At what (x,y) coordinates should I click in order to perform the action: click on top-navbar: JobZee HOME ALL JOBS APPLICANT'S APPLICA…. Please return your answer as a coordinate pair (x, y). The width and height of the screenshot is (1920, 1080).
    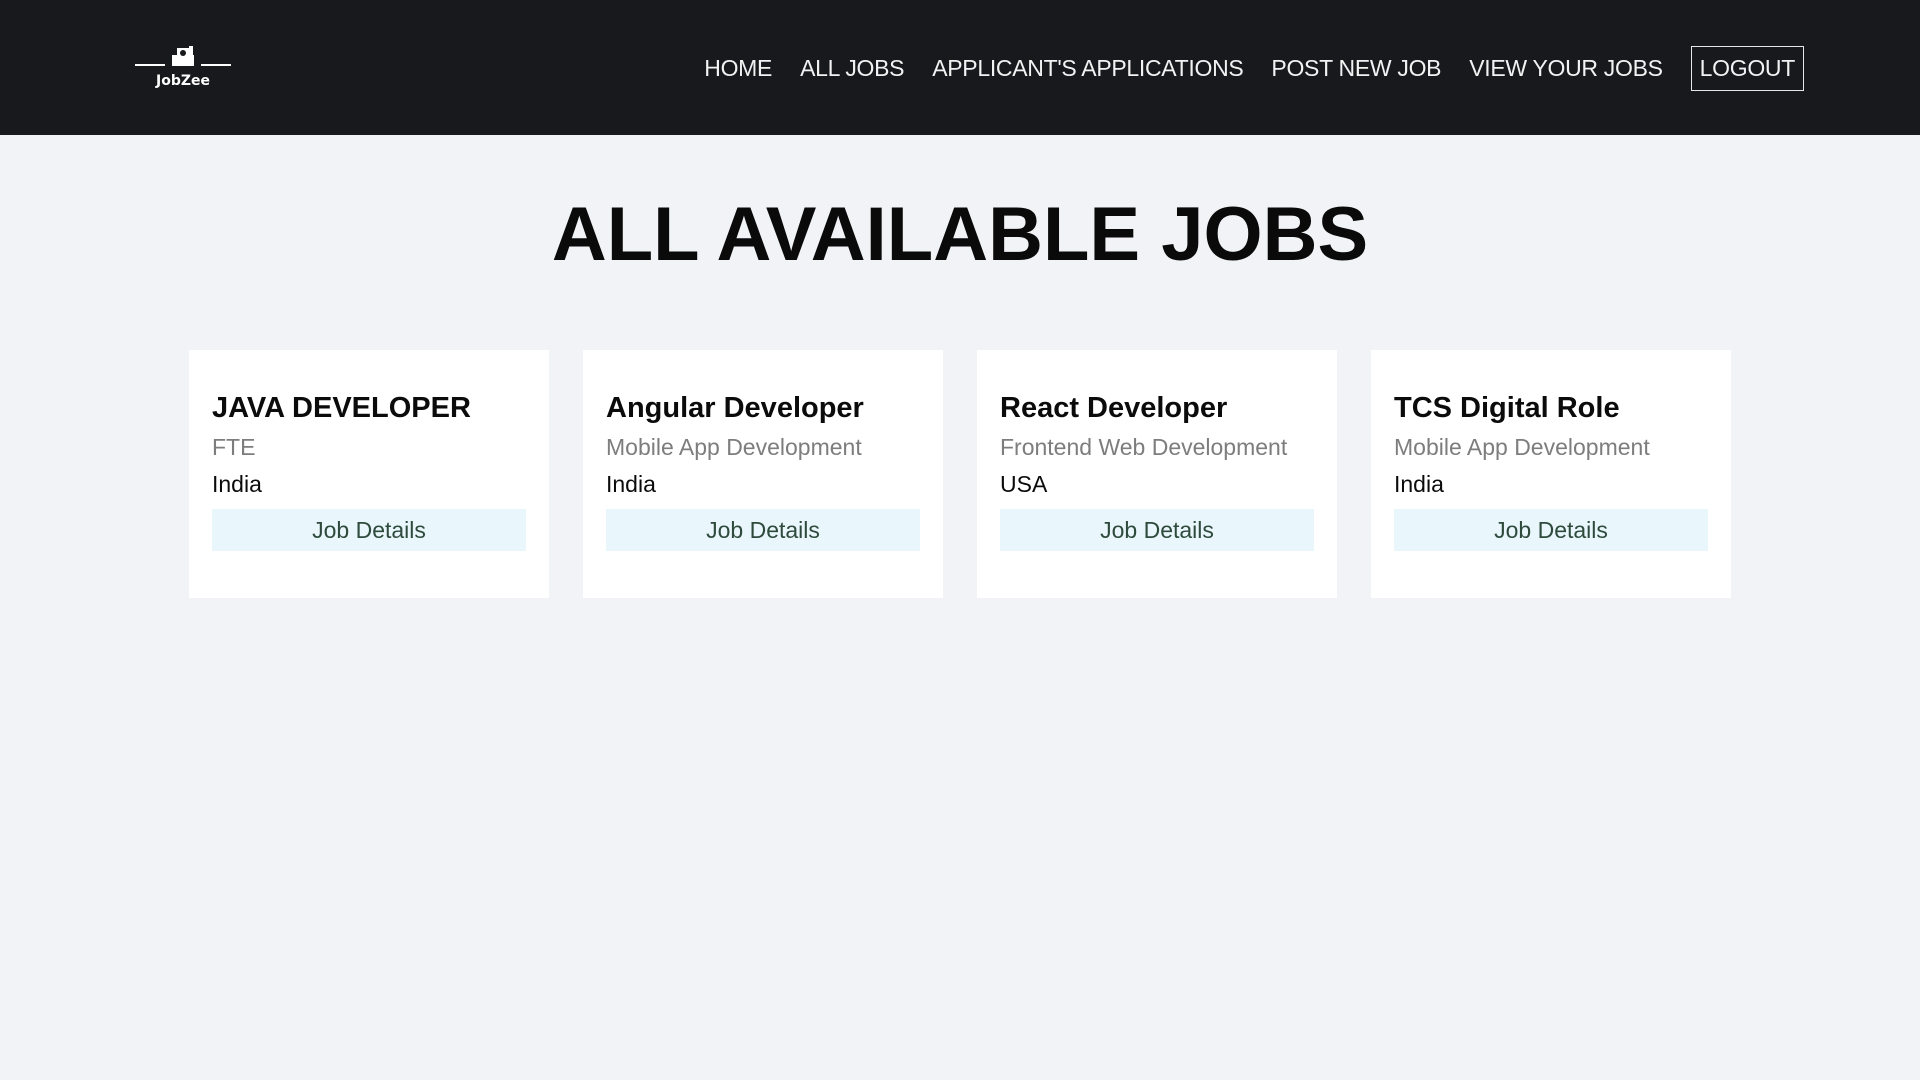
    Looking at the image, I should click on (960, 67).